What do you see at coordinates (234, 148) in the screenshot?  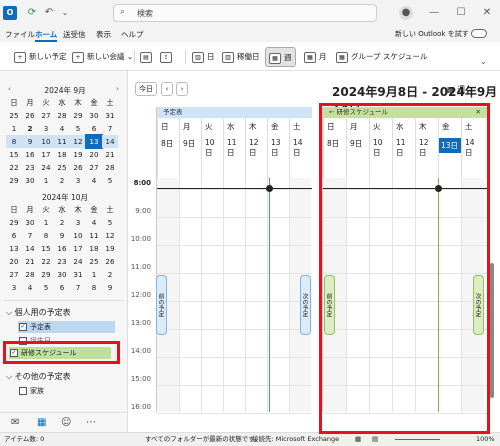 I see `day-header: 水 11日` at bounding box center [234, 148].